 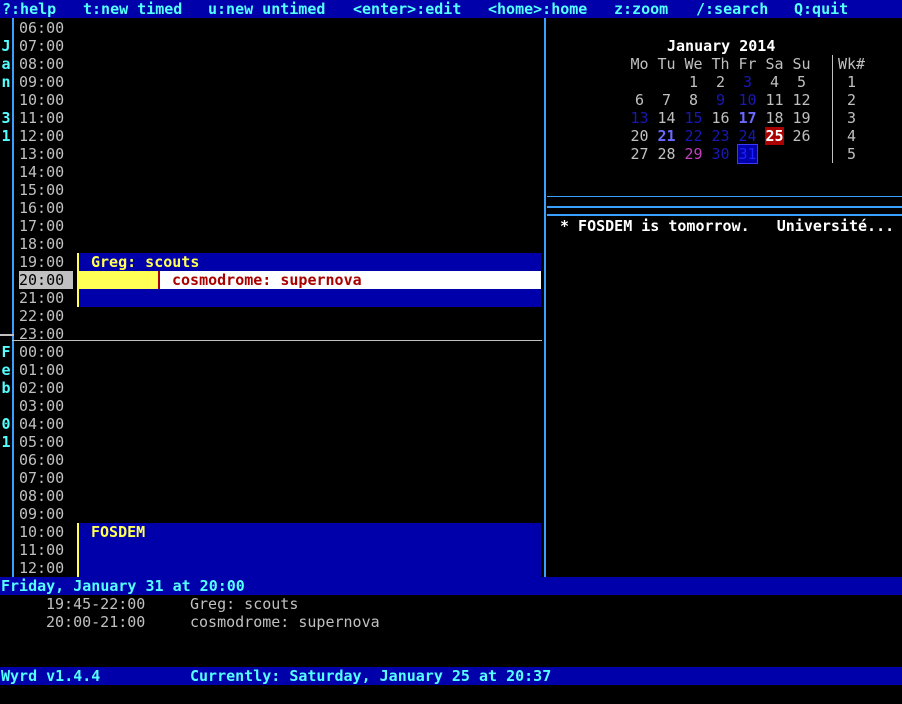 I want to click on week-number: 3, so click(x=852, y=118).